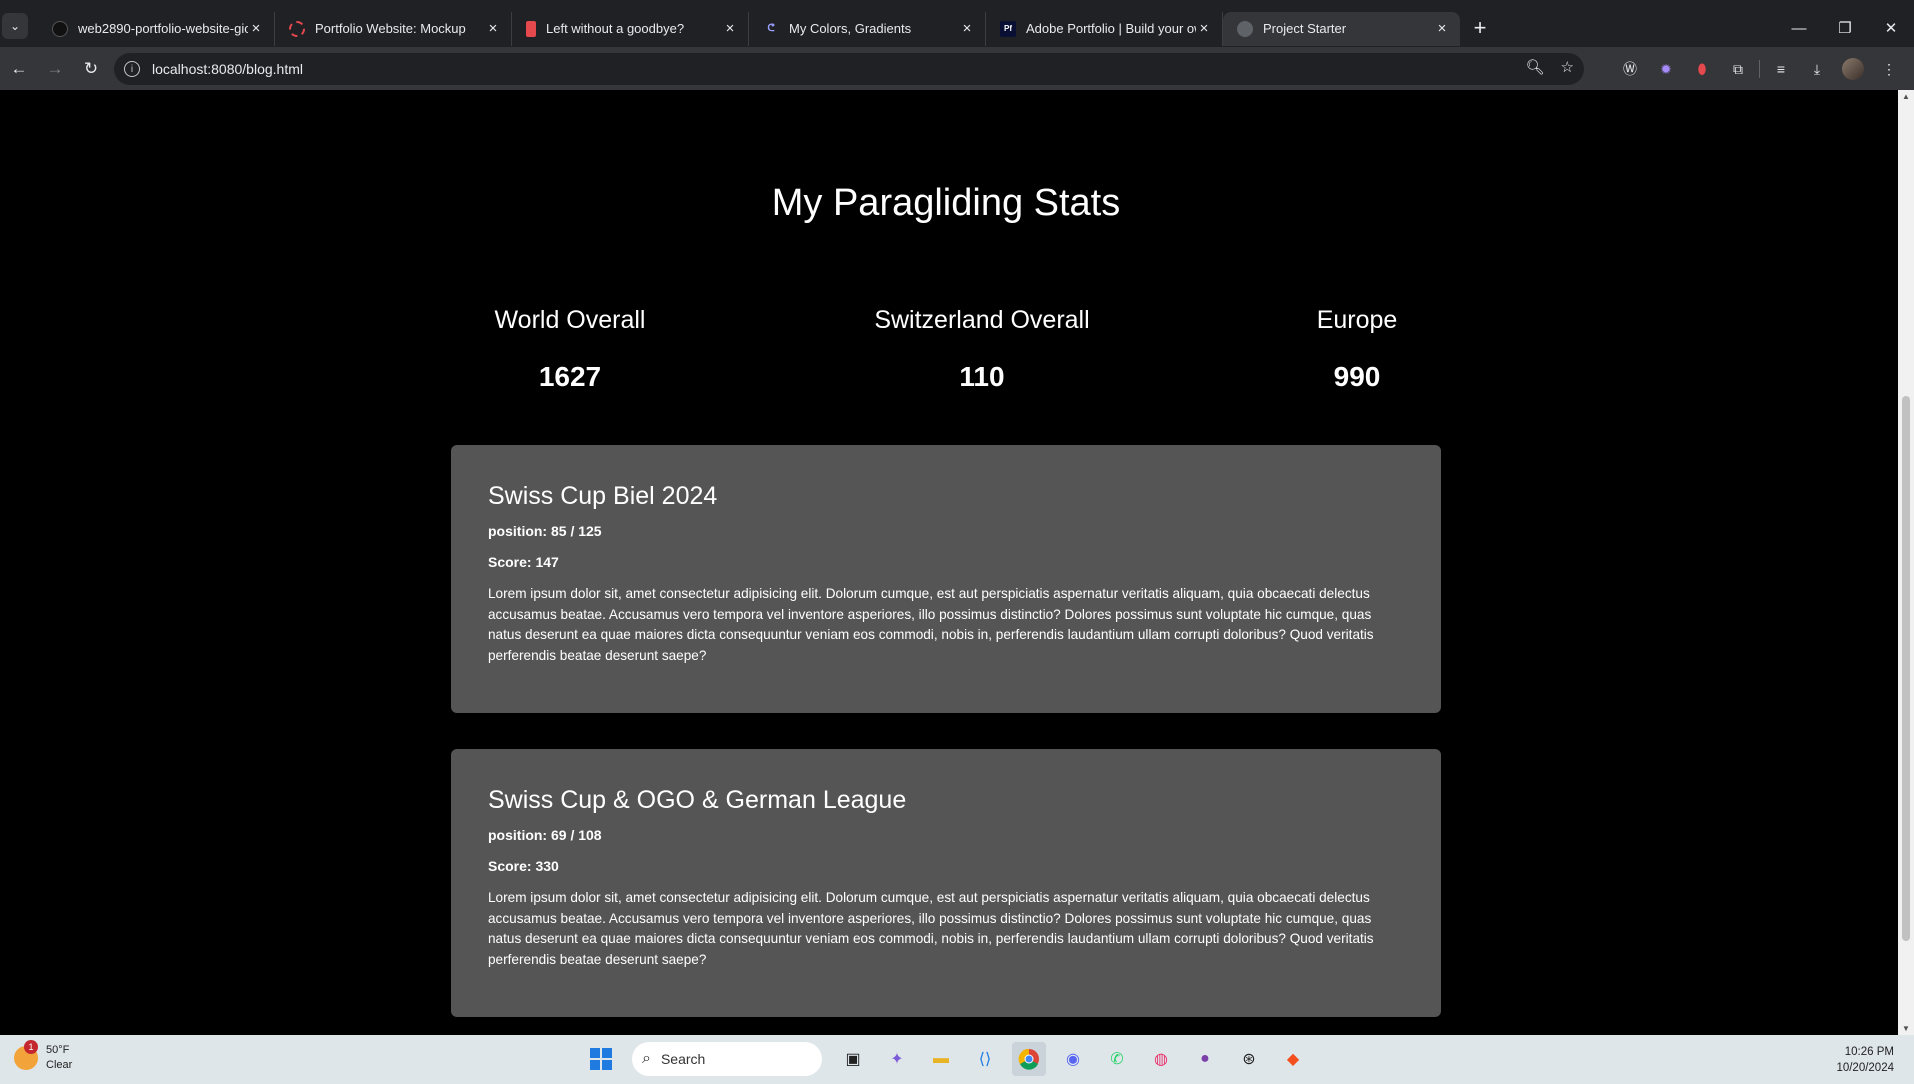  Describe the element at coordinates (1889, 69) in the screenshot. I see `menu-icon: ⋮` at that location.